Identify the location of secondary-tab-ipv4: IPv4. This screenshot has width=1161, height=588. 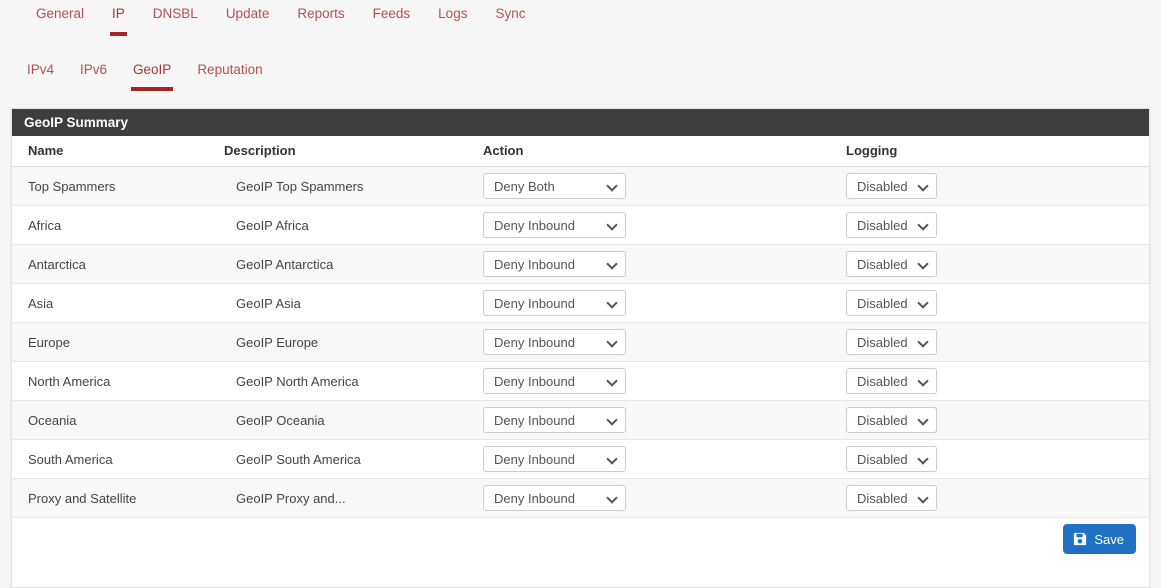
(40, 68).